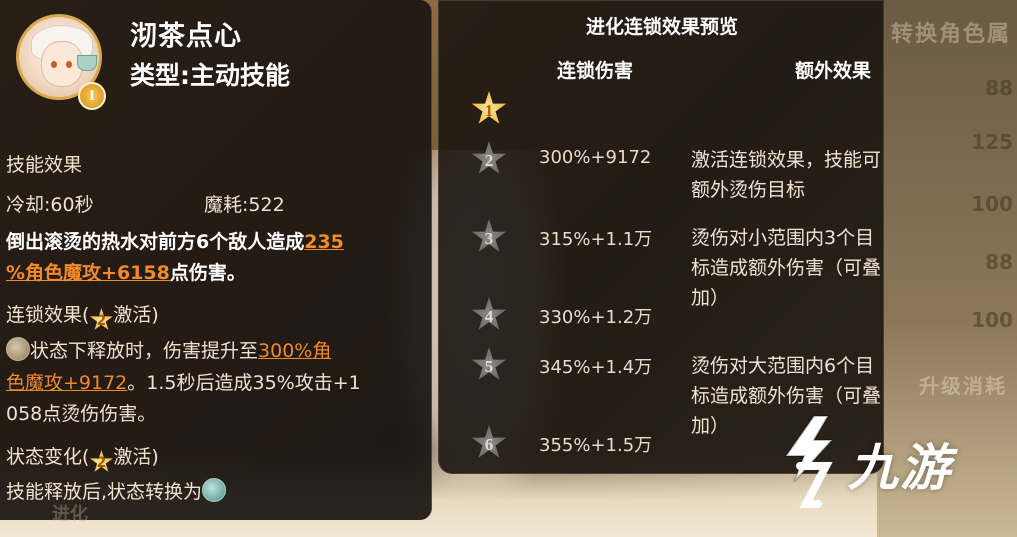 The height and width of the screenshot is (537, 1017). I want to click on chain-highlight: 300%角, so click(295, 351).